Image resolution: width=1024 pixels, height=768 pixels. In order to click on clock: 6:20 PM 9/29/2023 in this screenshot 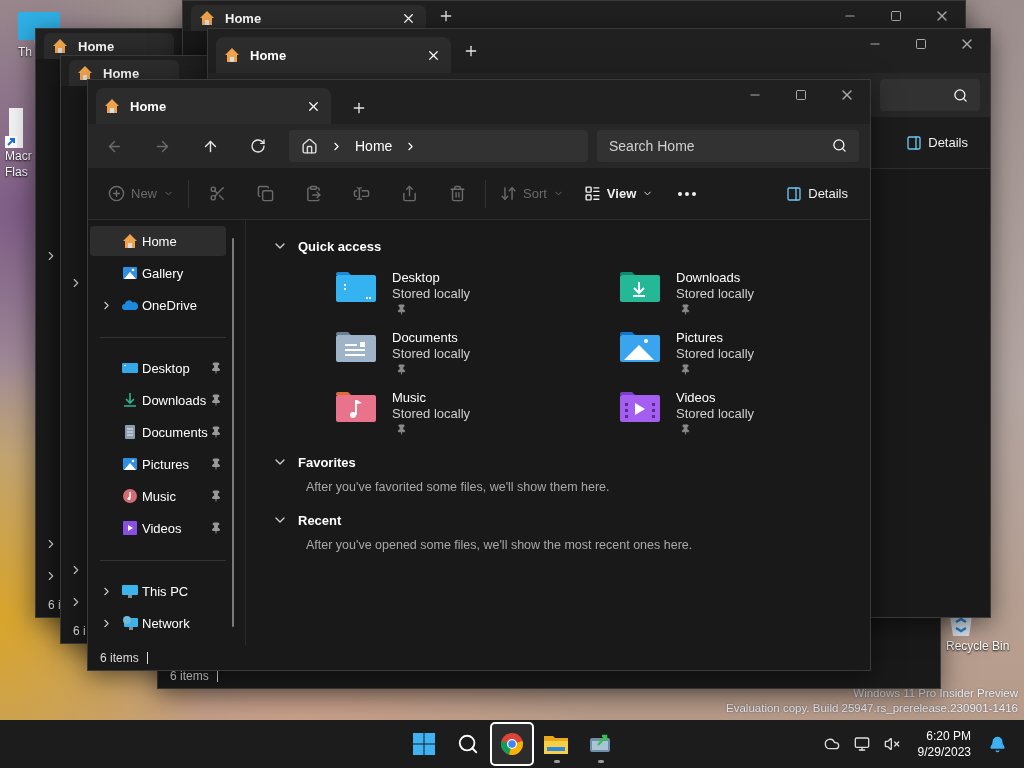, I will do `click(944, 744)`.